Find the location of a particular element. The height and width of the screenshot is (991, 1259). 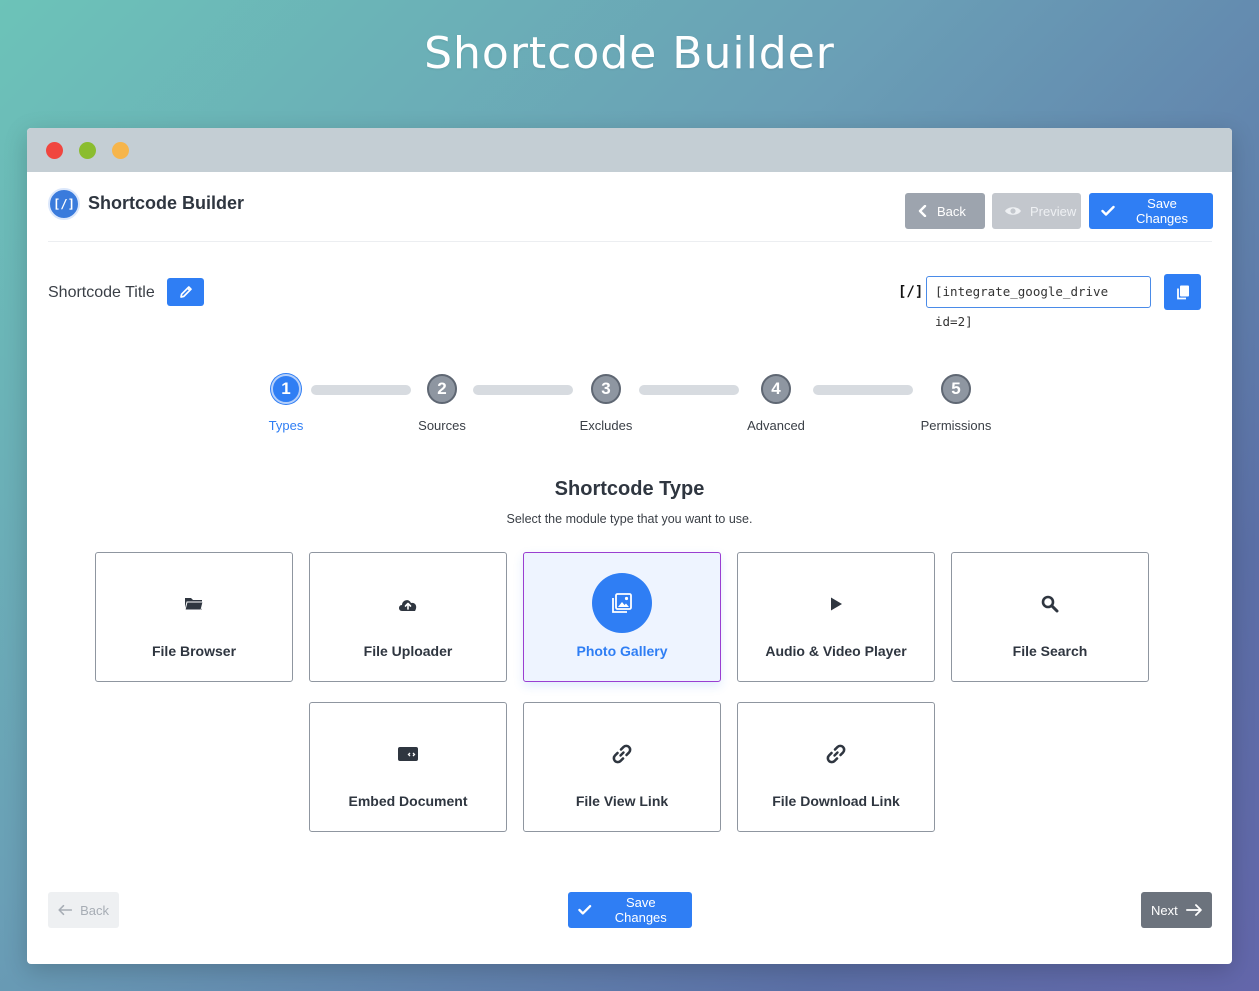

gallery-icon-badge is located at coordinates (622, 603).